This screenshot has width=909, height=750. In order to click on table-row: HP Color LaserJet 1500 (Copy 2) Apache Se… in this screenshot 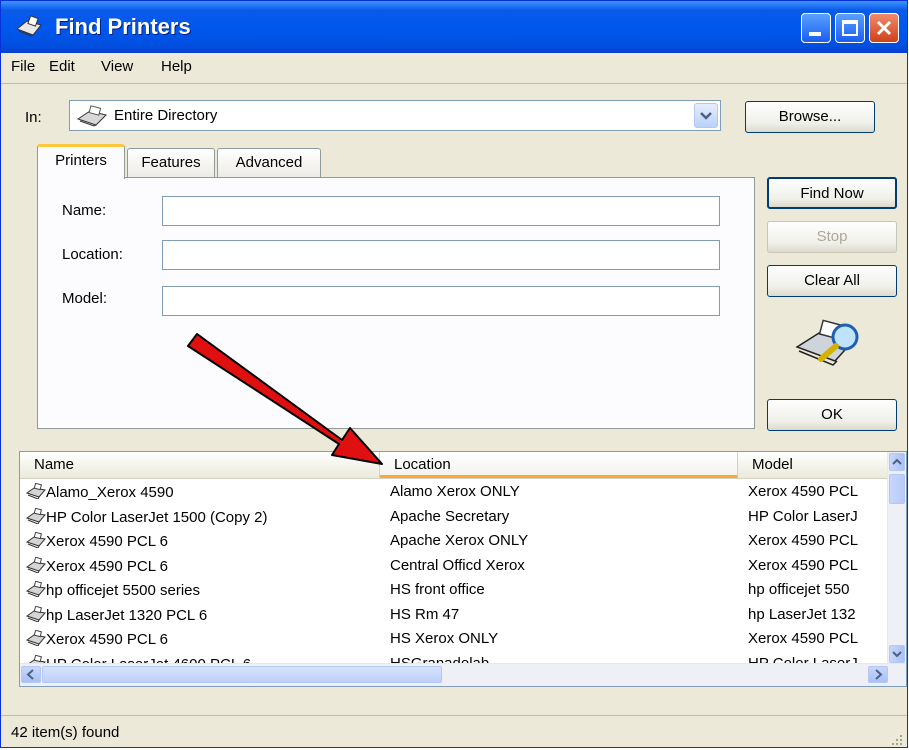, I will do `click(455, 517)`.